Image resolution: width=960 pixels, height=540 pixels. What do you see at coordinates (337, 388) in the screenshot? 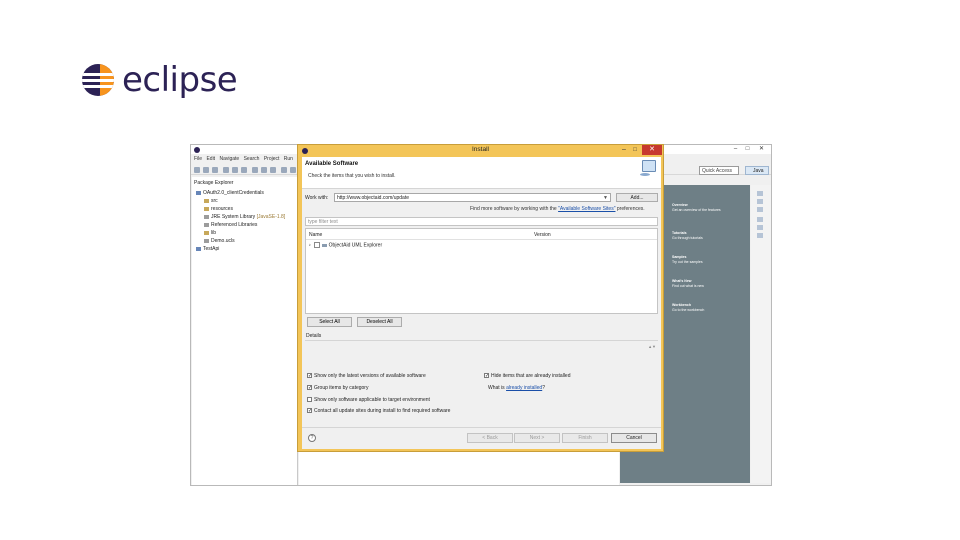
I see `option-group-by-category: ✓ Group items by category` at bounding box center [337, 388].